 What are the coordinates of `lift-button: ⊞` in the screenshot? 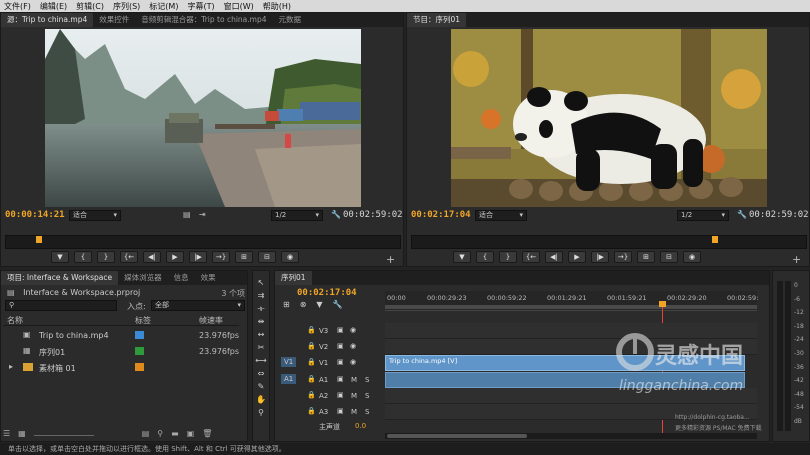 It's located at (646, 257).